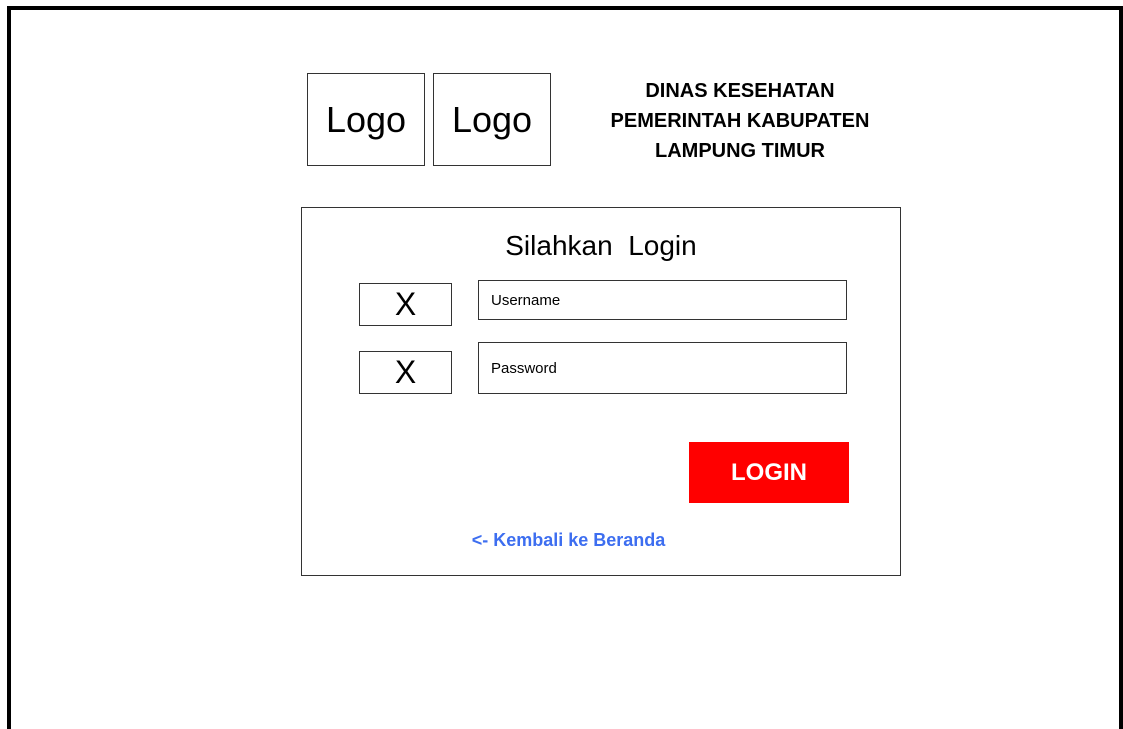 Image resolution: width=1123 pixels, height=729 pixels. I want to click on username-input: Username, so click(662, 300).